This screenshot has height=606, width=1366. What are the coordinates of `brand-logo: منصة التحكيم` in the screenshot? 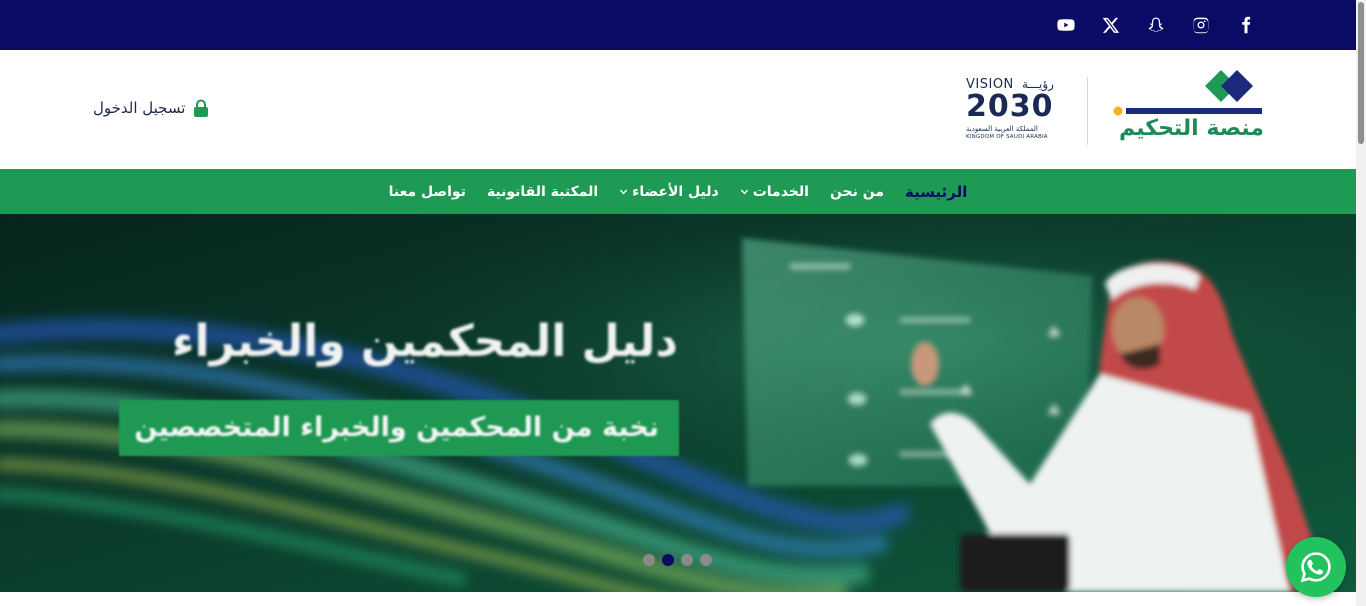 It's located at (1188, 110).